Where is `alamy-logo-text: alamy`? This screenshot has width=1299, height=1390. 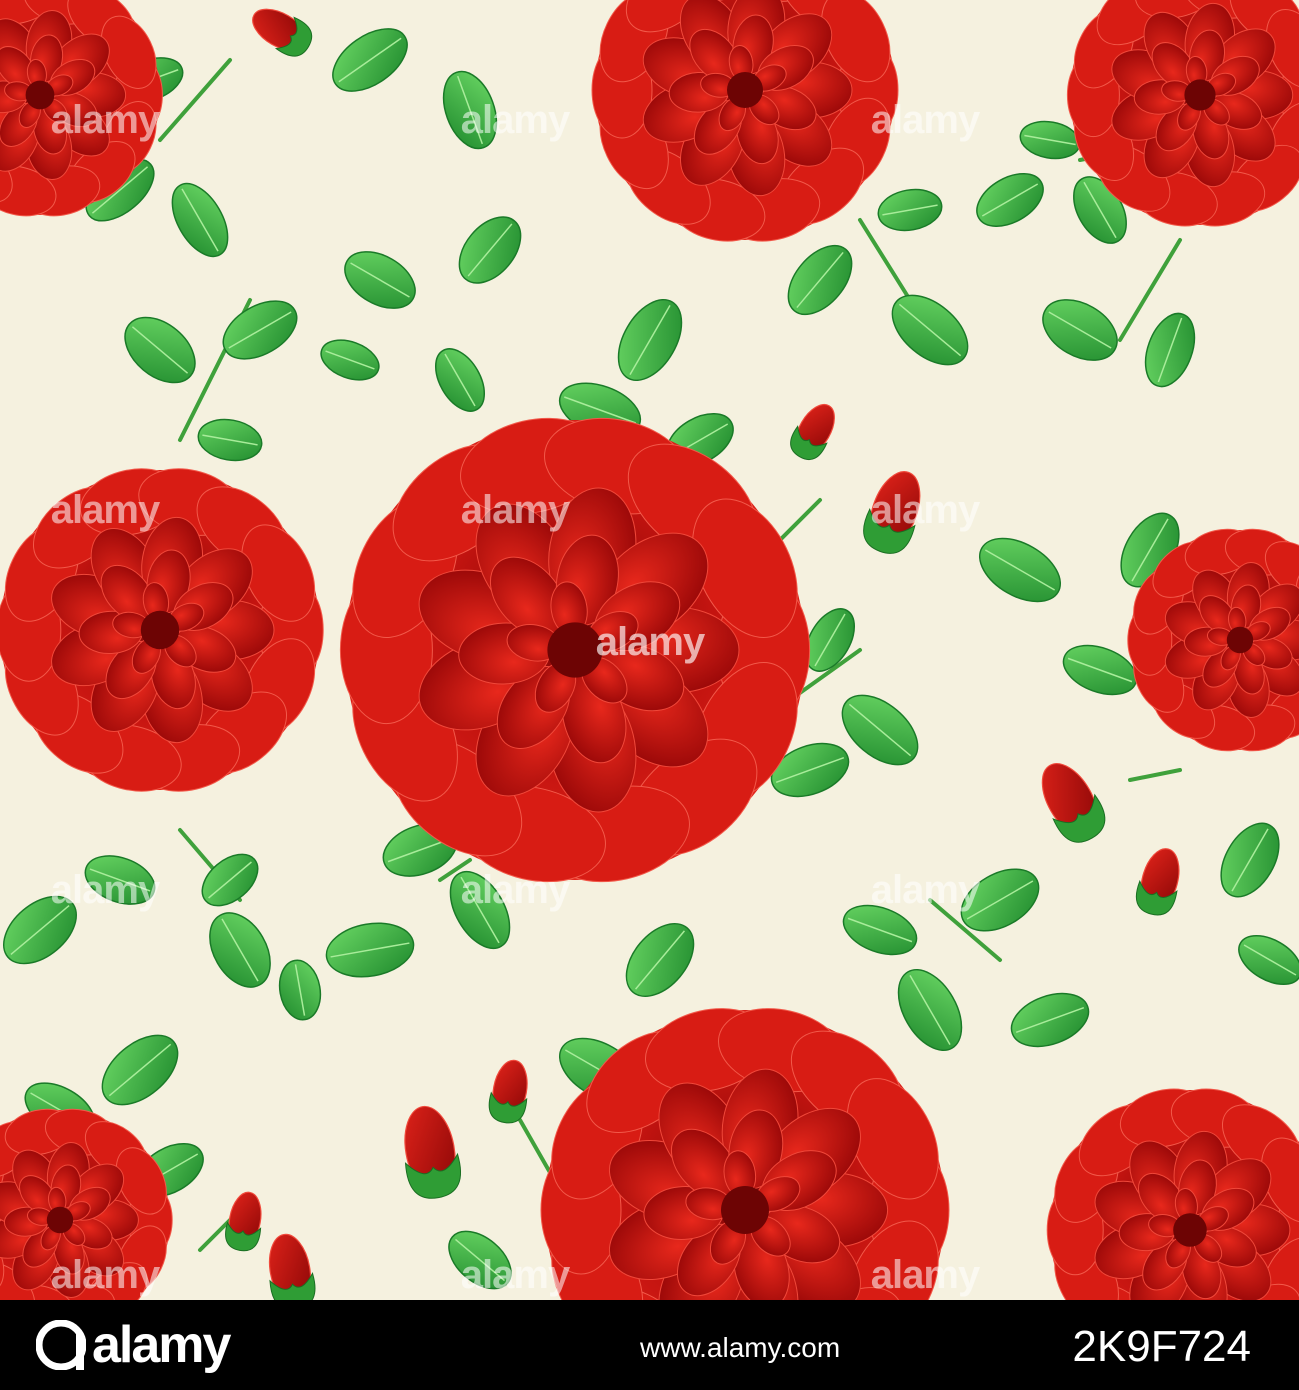
alamy-logo-text: alamy is located at coordinates (161, 1345).